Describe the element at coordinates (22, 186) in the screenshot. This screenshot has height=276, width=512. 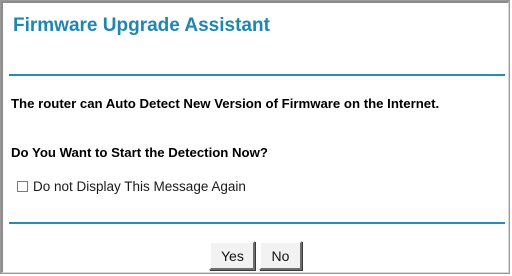
I see `dont-show-again-checkbox` at that location.